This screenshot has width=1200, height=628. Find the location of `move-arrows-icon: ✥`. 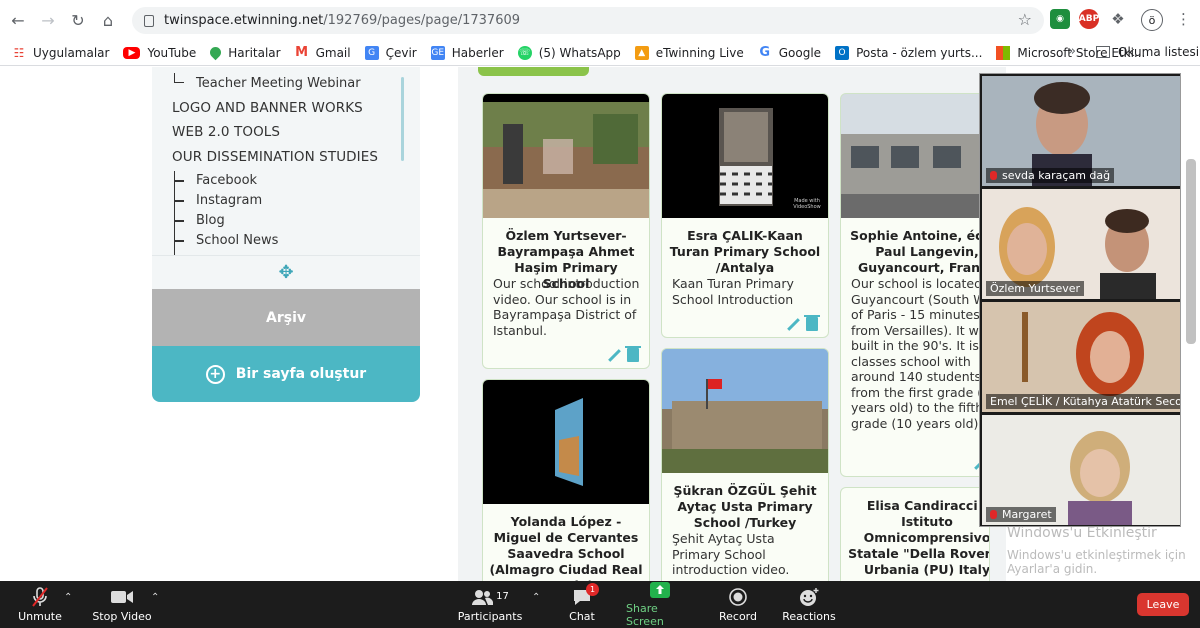

move-arrows-icon: ✥ is located at coordinates (286, 272).